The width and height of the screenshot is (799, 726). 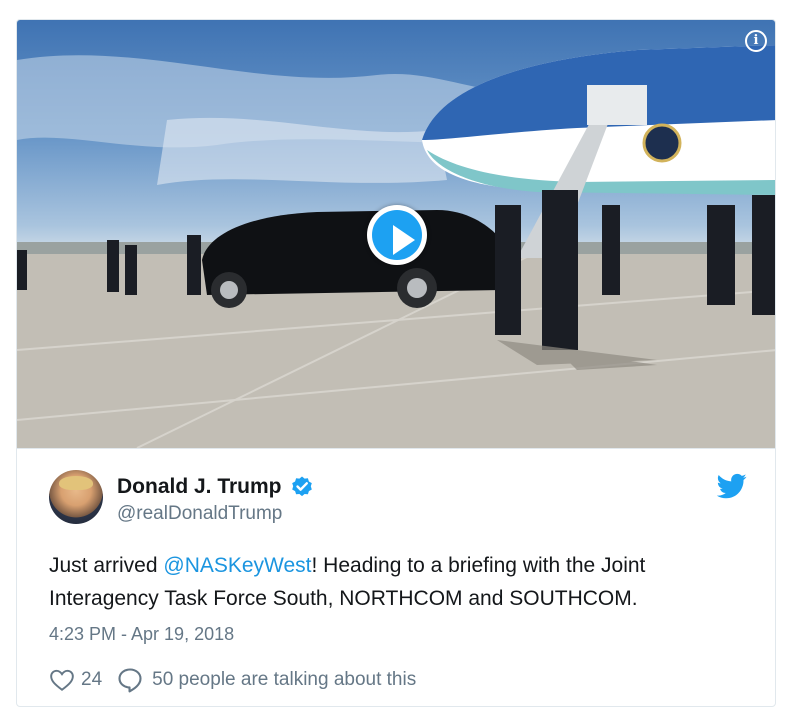 What do you see at coordinates (76, 497) in the screenshot?
I see `avatar` at bounding box center [76, 497].